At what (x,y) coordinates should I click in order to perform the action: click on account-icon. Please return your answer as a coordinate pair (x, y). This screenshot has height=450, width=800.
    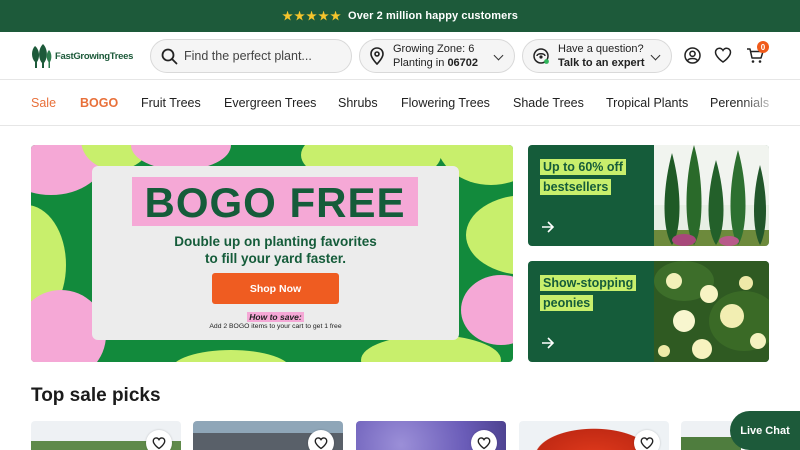
    Looking at the image, I should click on (692, 55).